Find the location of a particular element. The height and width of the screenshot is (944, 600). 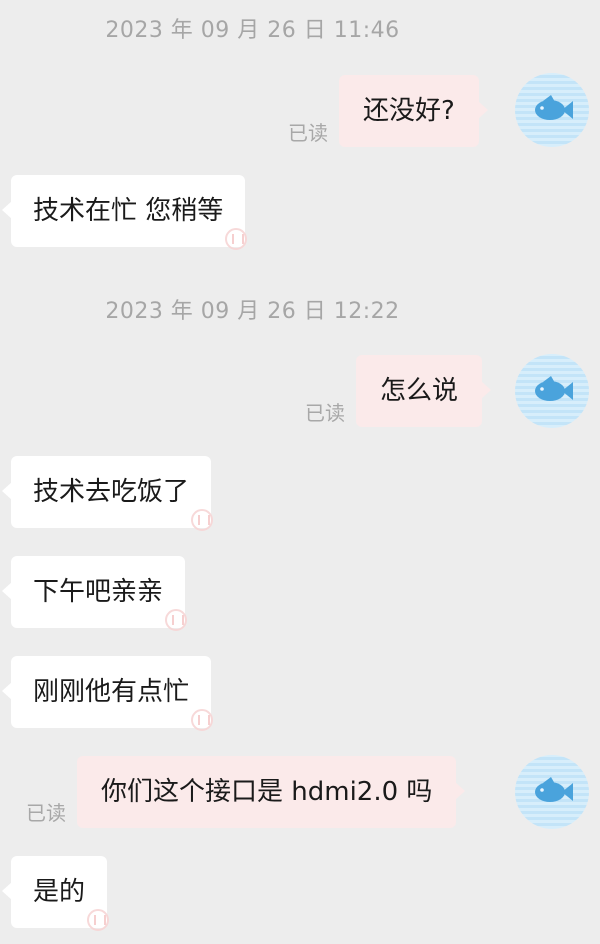

incoming-message-bubble: 技术在忙 您稍等 is located at coordinates (124, 212).